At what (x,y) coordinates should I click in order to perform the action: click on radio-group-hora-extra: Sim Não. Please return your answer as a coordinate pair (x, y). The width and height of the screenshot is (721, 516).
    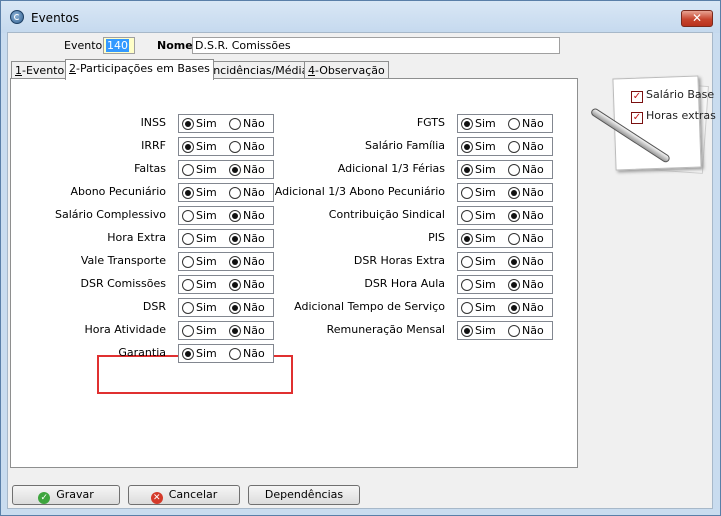
    Looking at the image, I should click on (226, 238).